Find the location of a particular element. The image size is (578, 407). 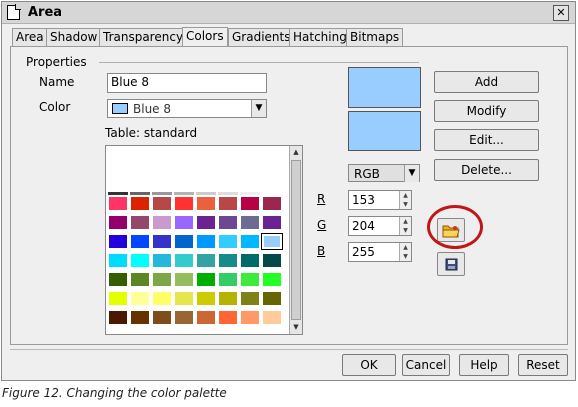

add-button: Add is located at coordinates (486, 82).